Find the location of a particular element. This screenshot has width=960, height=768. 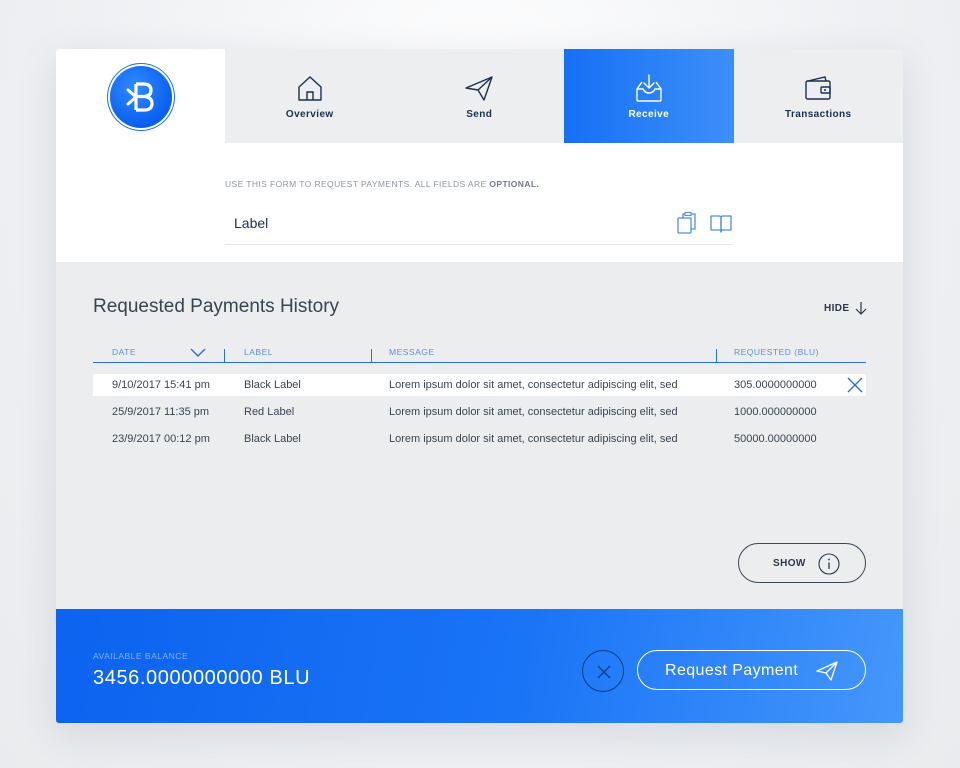

inbox-download-icon is located at coordinates (649, 88).